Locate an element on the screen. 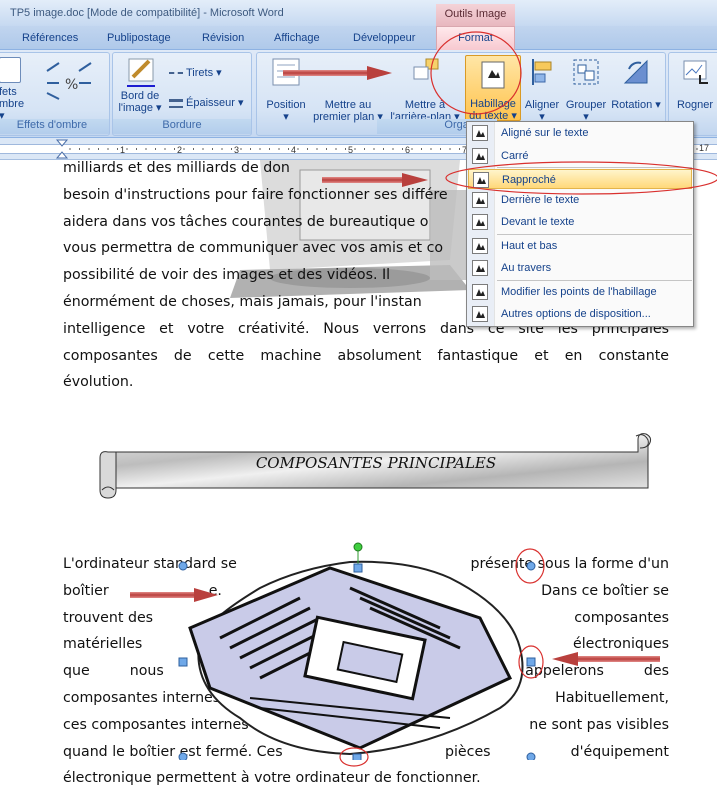 This screenshot has height=797, width=717. annotation-circle-handle-bottom is located at coordinates (354, 757).